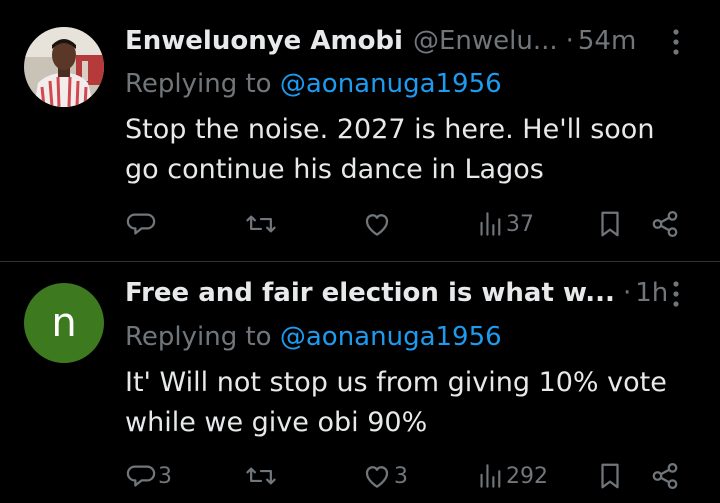 This screenshot has height=503, width=720. What do you see at coordinates (401, 476) in the screenshot?
I see `like-count: 3` at bounding box center [401, 476].